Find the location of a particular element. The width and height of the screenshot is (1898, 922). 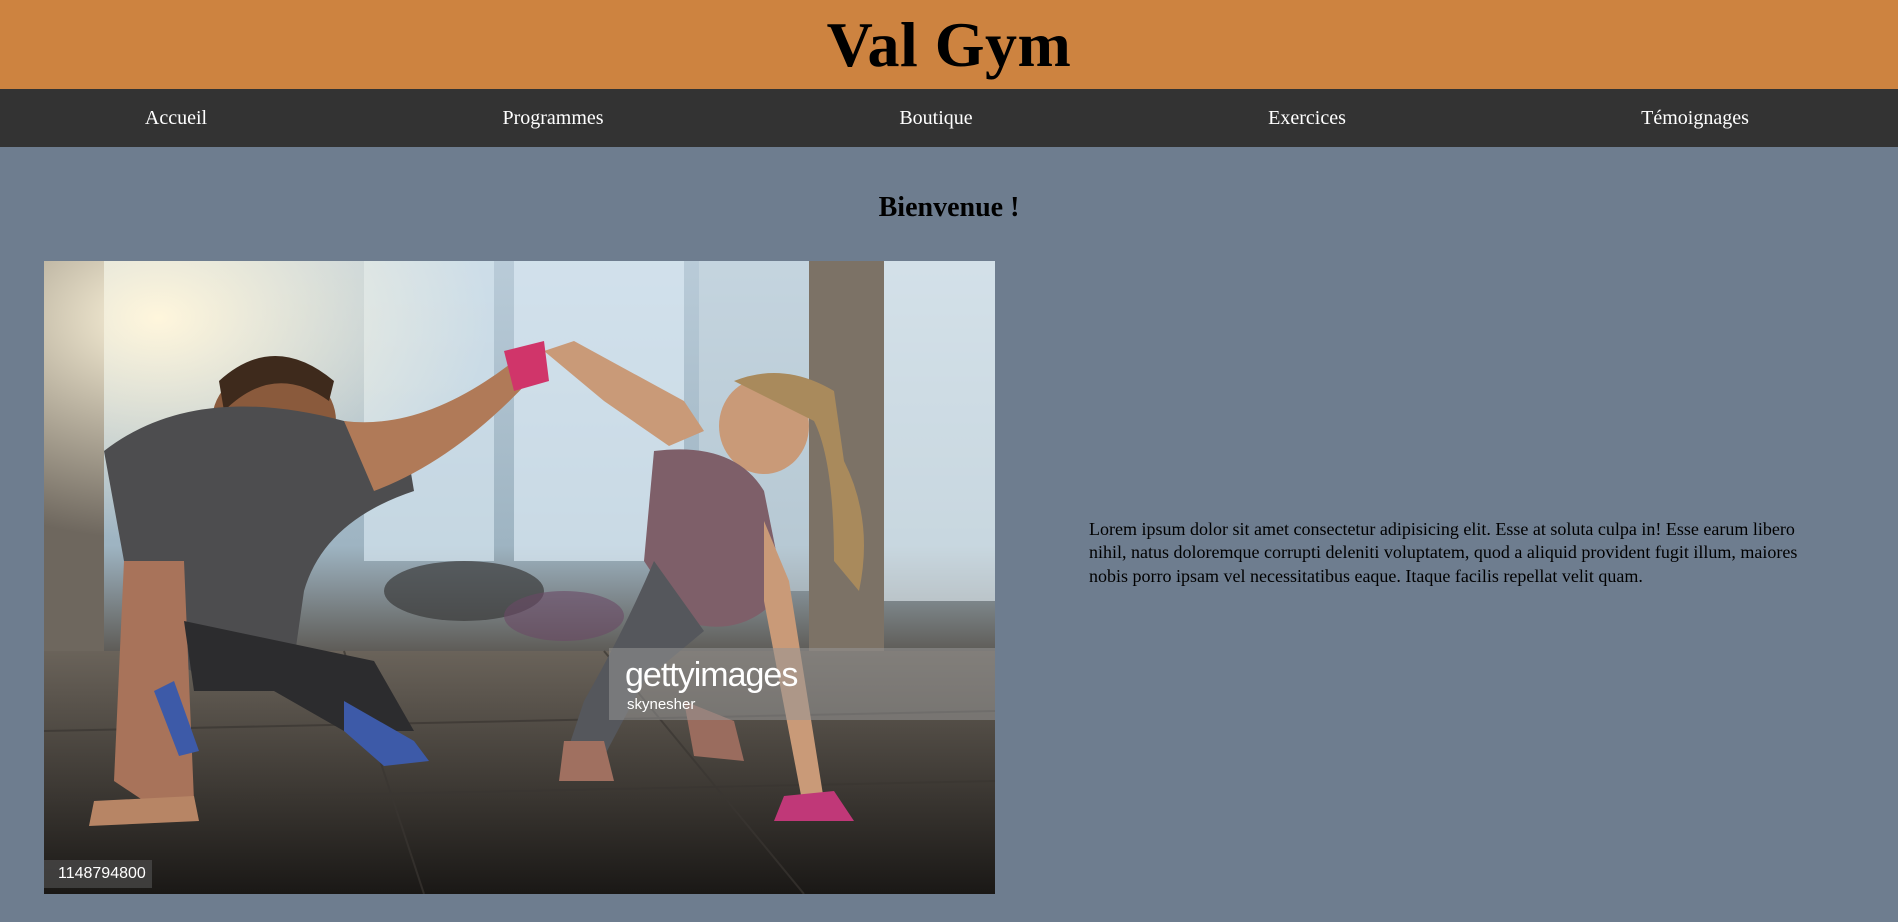

nav-link-temoignages: Témoignages is located at coordinates (1695, 118).